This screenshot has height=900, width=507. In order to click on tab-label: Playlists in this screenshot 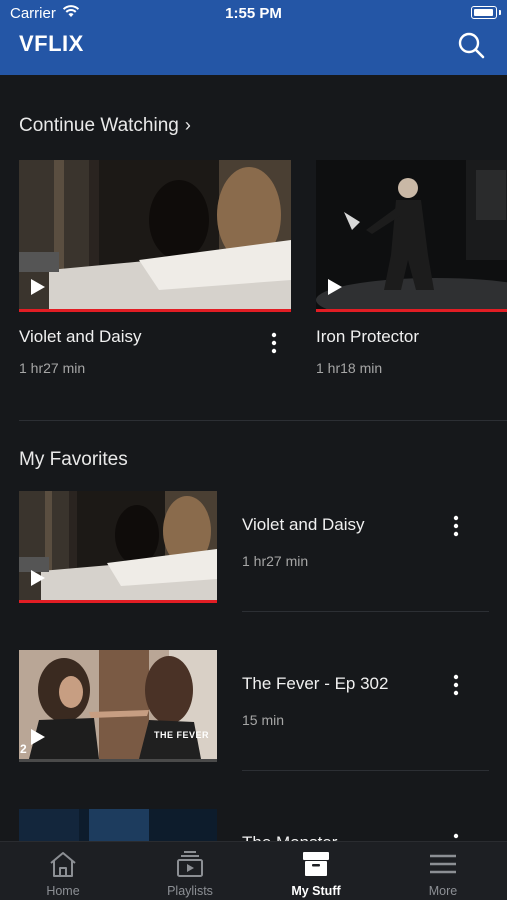, I will do `click(190, 891)`.